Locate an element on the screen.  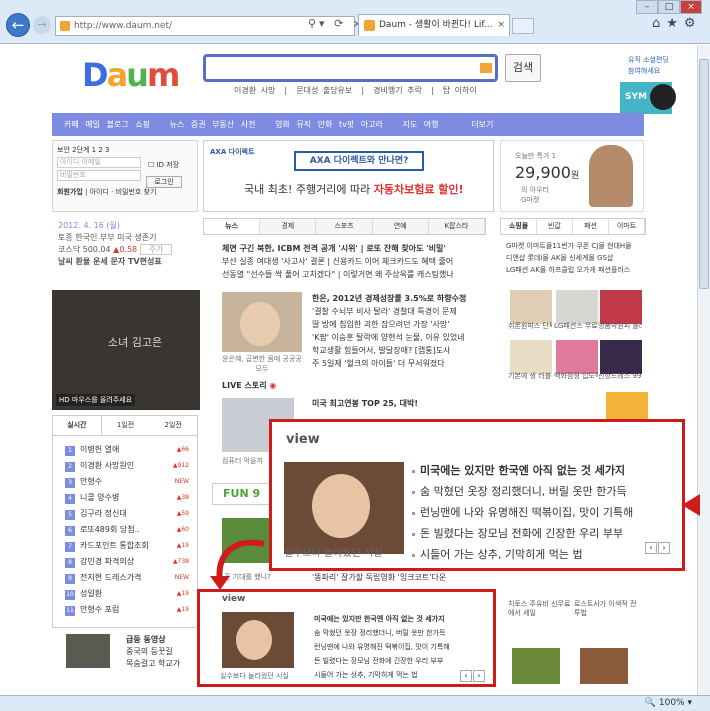
nav-item: 부동산 is located at coordinates (223, 124).